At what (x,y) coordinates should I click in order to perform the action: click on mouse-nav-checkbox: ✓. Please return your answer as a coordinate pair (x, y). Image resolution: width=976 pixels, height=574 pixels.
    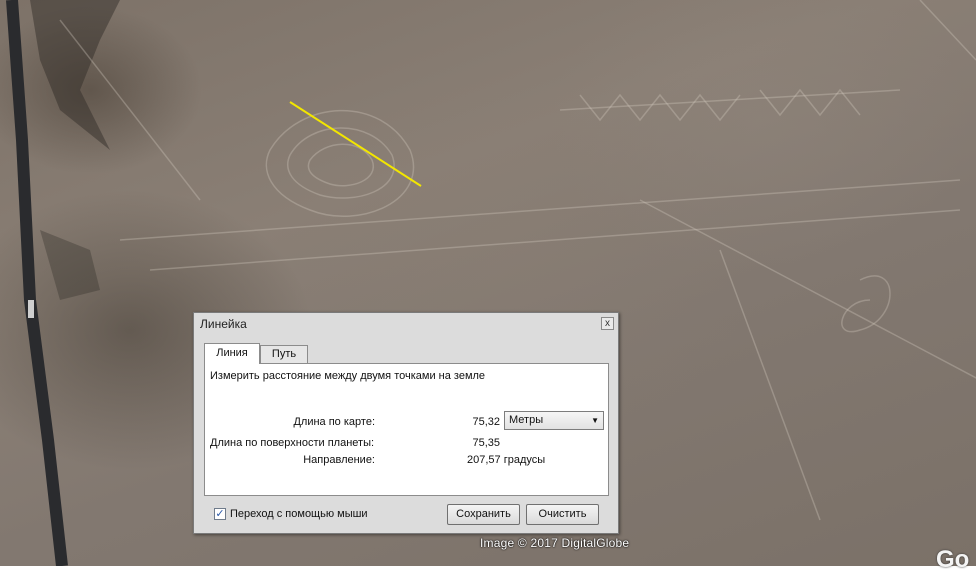
    Looking at the image, I should click on (220, 514).